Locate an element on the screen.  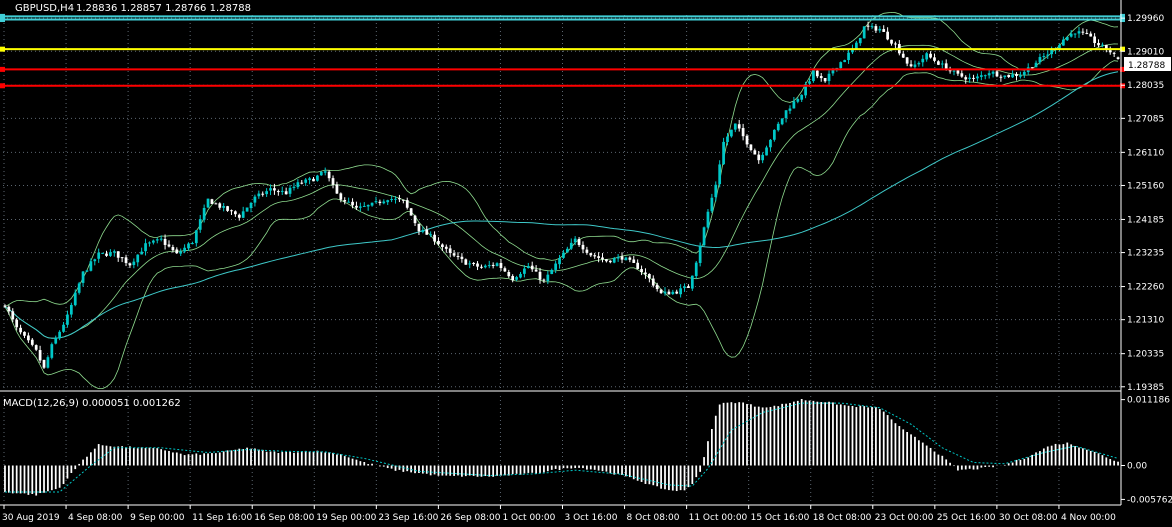
price-tick-label: 1.20335 is located at coordinates (1145, 355).